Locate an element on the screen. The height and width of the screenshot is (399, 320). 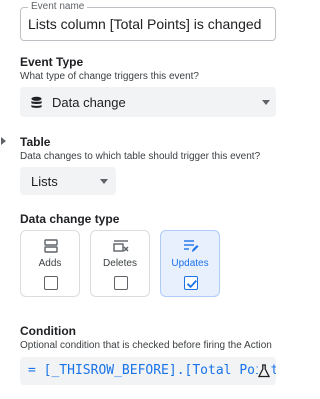
option-deletes: Deletes is located at coordinates (120, 263).